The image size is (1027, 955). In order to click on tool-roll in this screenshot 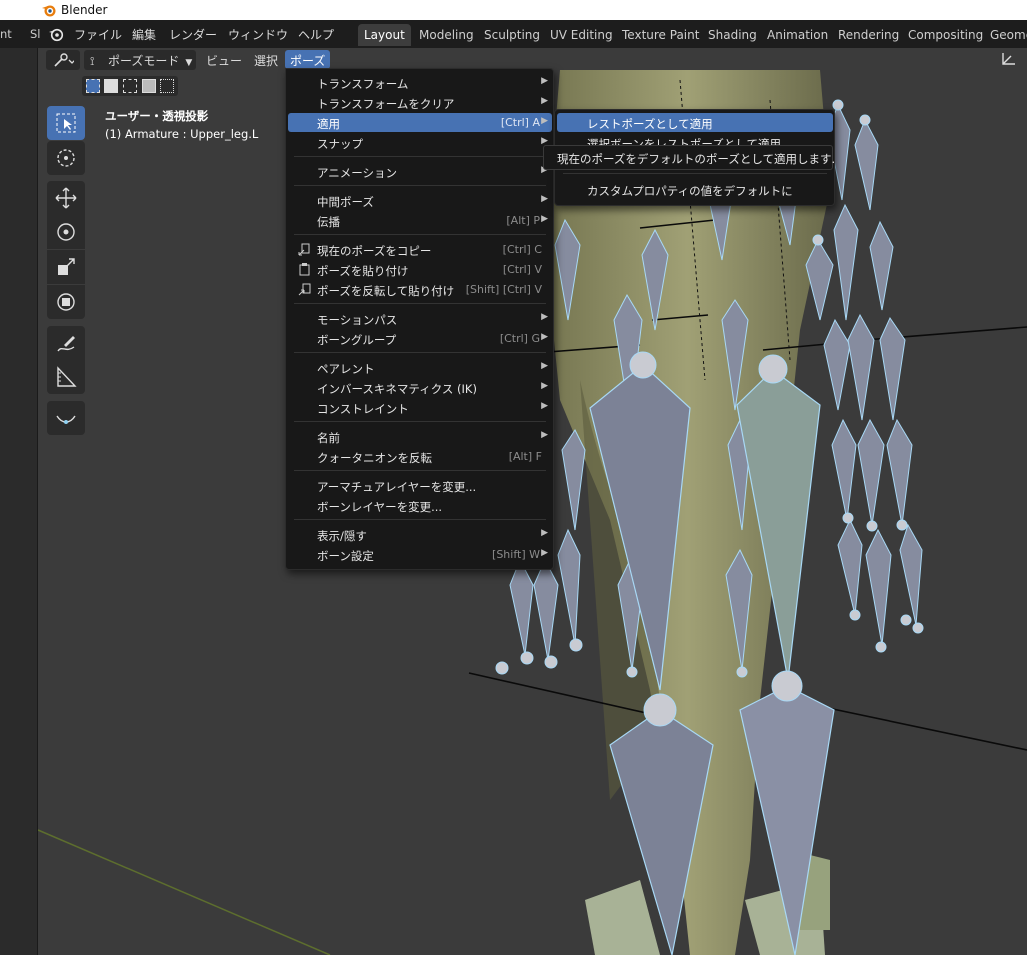, I will do `click(66, 418)`.